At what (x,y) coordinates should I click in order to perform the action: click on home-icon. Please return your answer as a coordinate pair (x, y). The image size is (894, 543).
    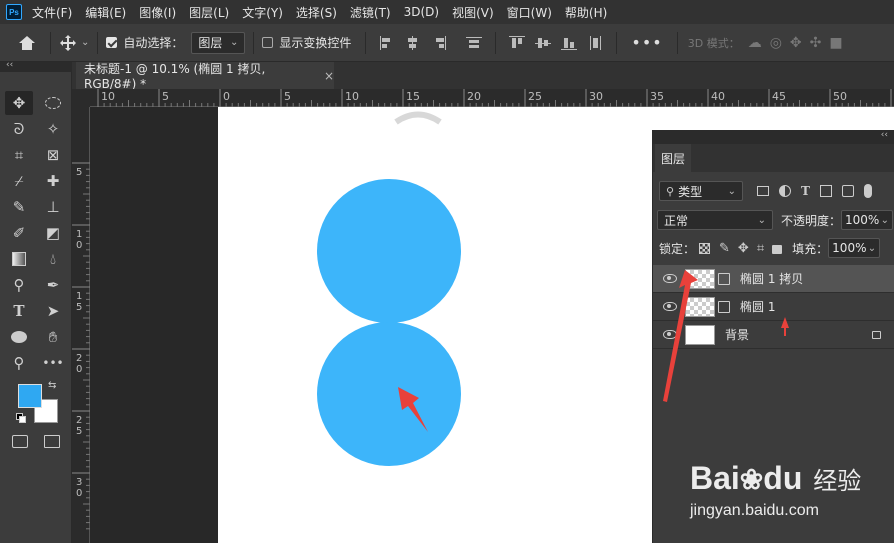
    Looking at the image, I should click on (27, 43).